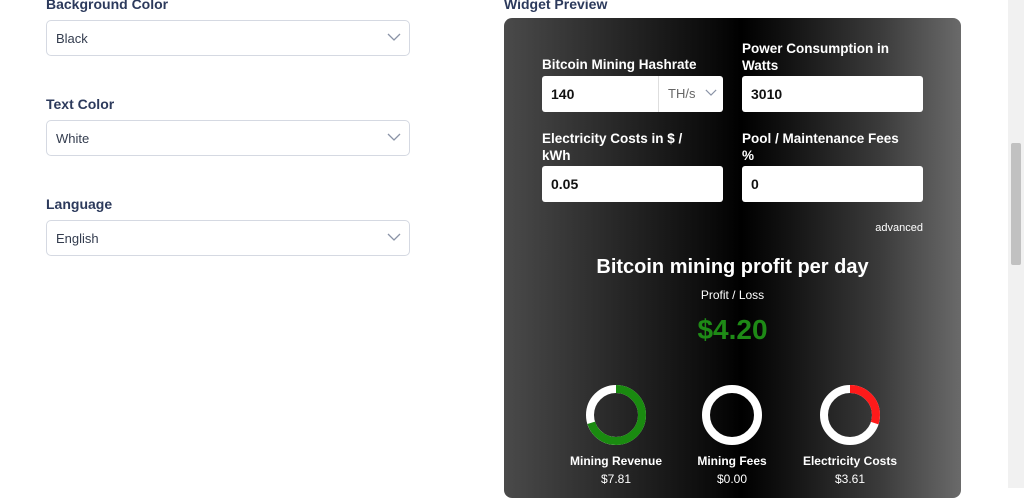 This screenshot has height=498, width=1024. What do you see at coordinates (80, 104) in the screenshot?
I see `text-color-label: Text Color` at bounding box center [80, 104].